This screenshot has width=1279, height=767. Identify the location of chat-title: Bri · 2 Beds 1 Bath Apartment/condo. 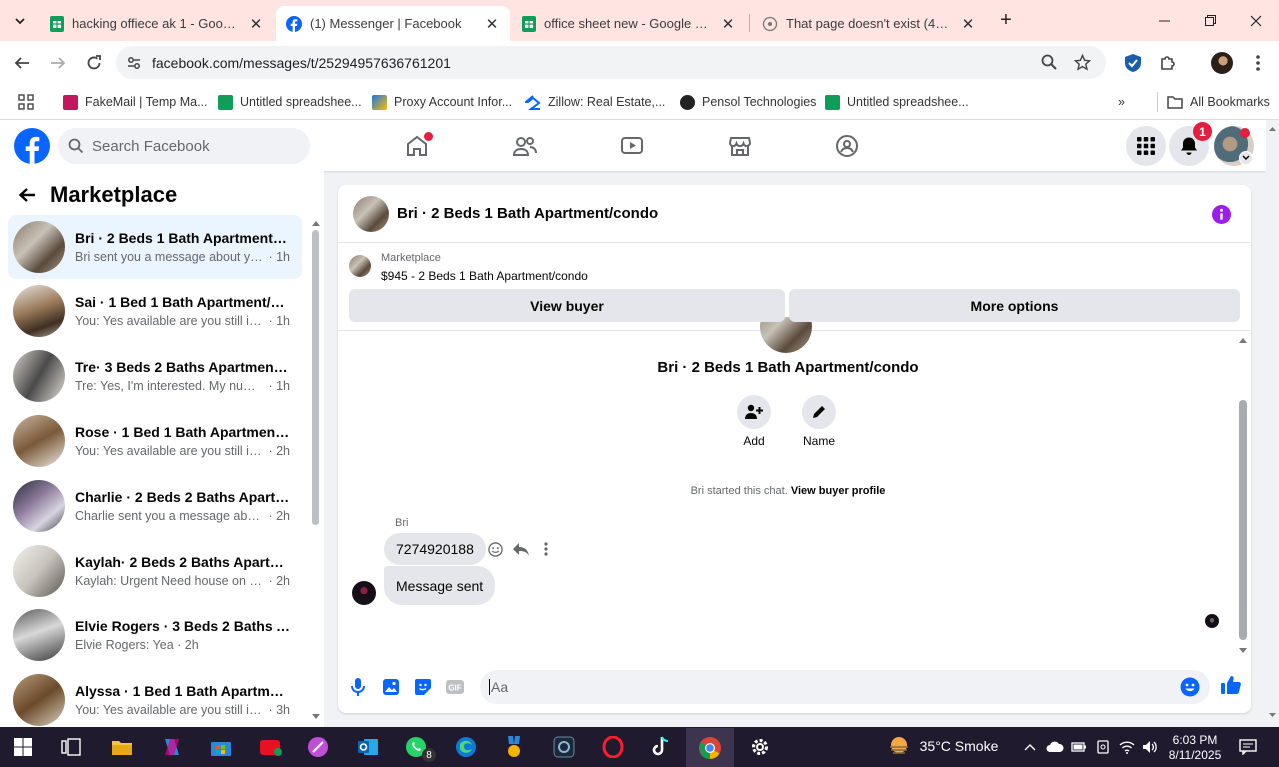
(527, 213).